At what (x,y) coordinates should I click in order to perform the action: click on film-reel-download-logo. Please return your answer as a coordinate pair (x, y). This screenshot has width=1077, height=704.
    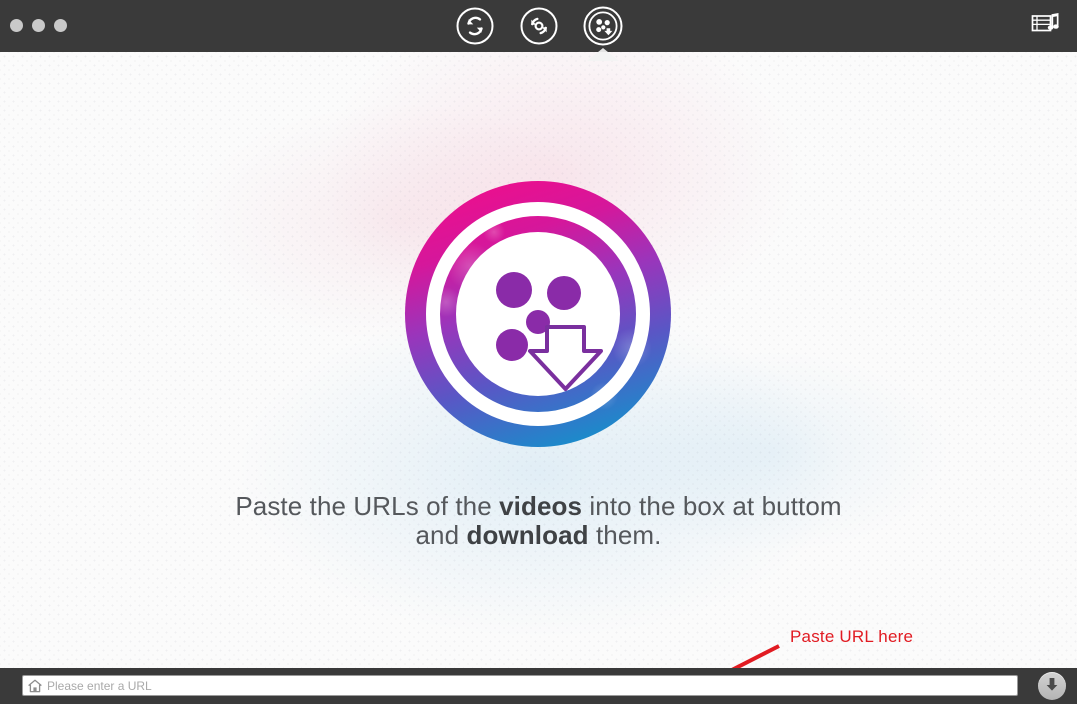
    Looking at the image, I should click on (538, 314).